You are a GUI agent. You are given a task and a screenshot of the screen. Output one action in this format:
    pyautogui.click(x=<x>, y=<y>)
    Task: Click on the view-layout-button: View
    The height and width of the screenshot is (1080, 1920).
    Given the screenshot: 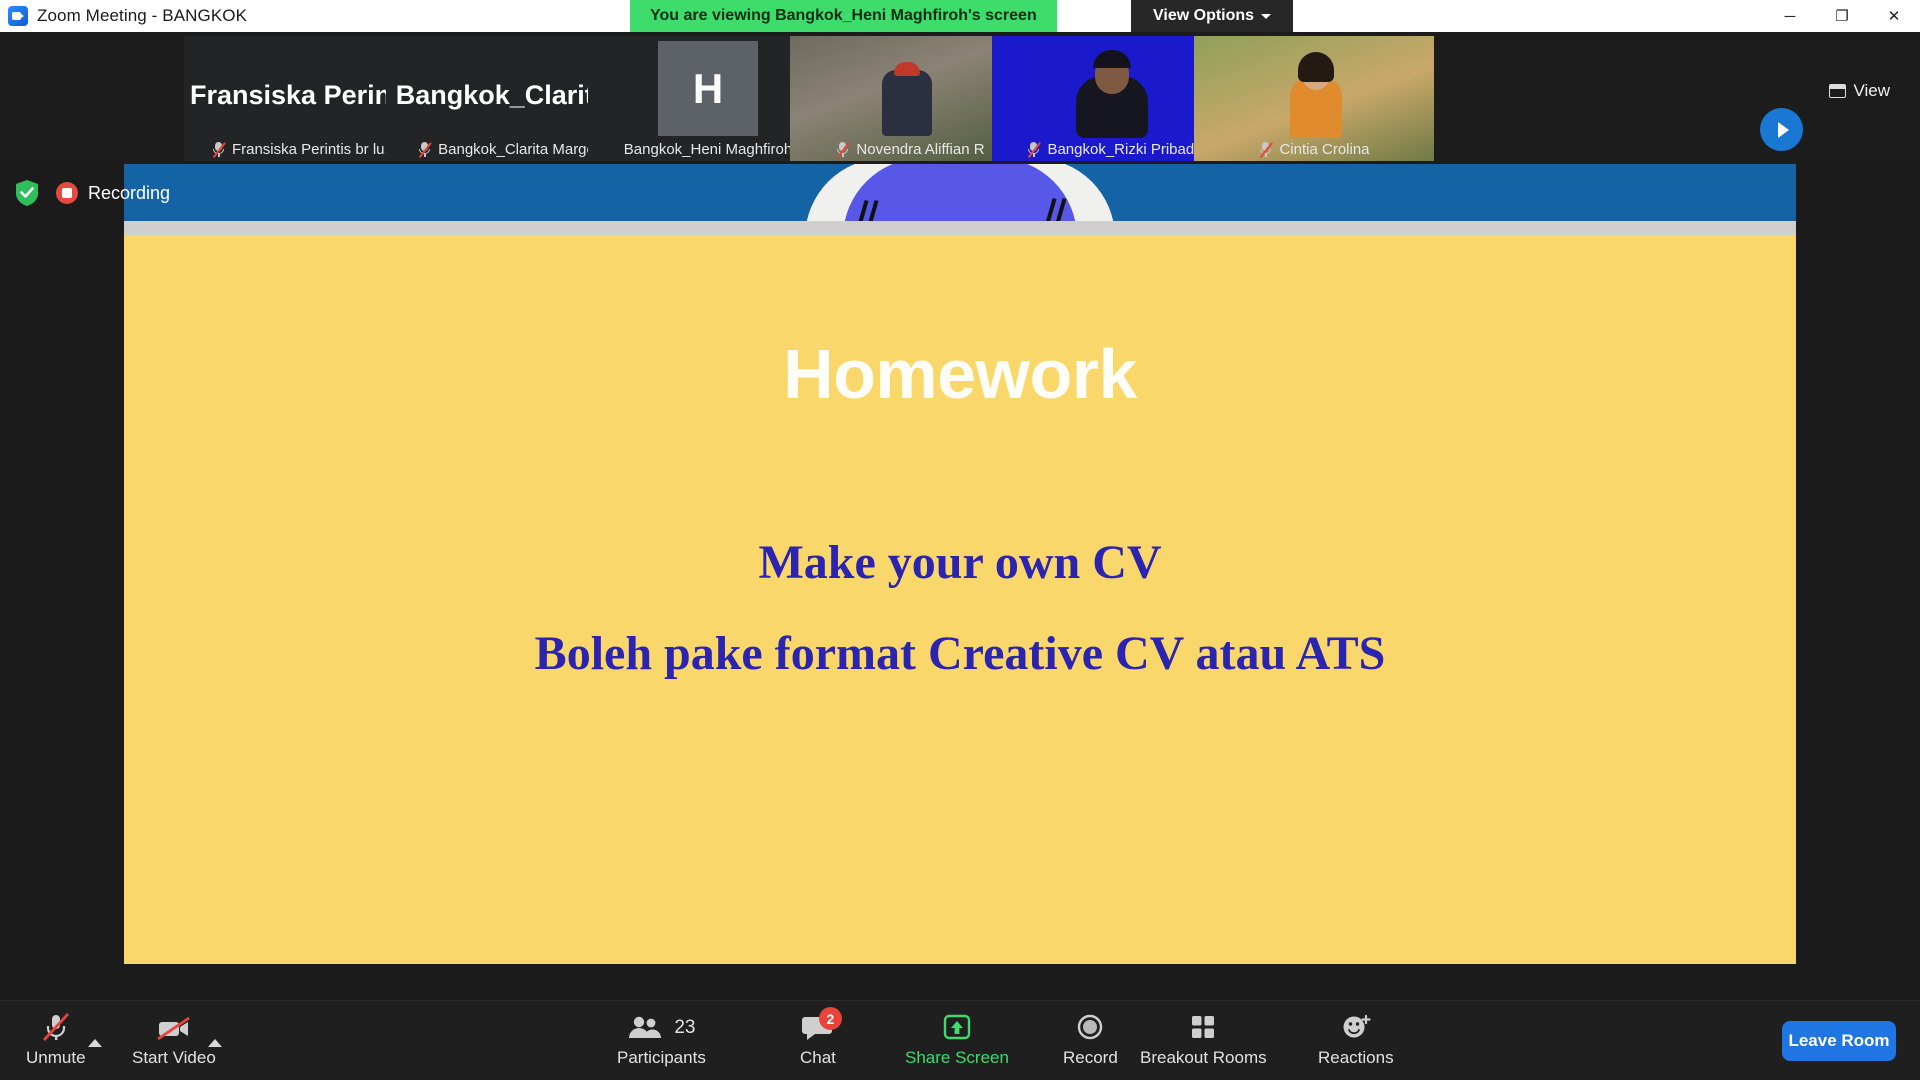 What is the action you would take?
    pyautogui.click(x=1859, y=91)
    